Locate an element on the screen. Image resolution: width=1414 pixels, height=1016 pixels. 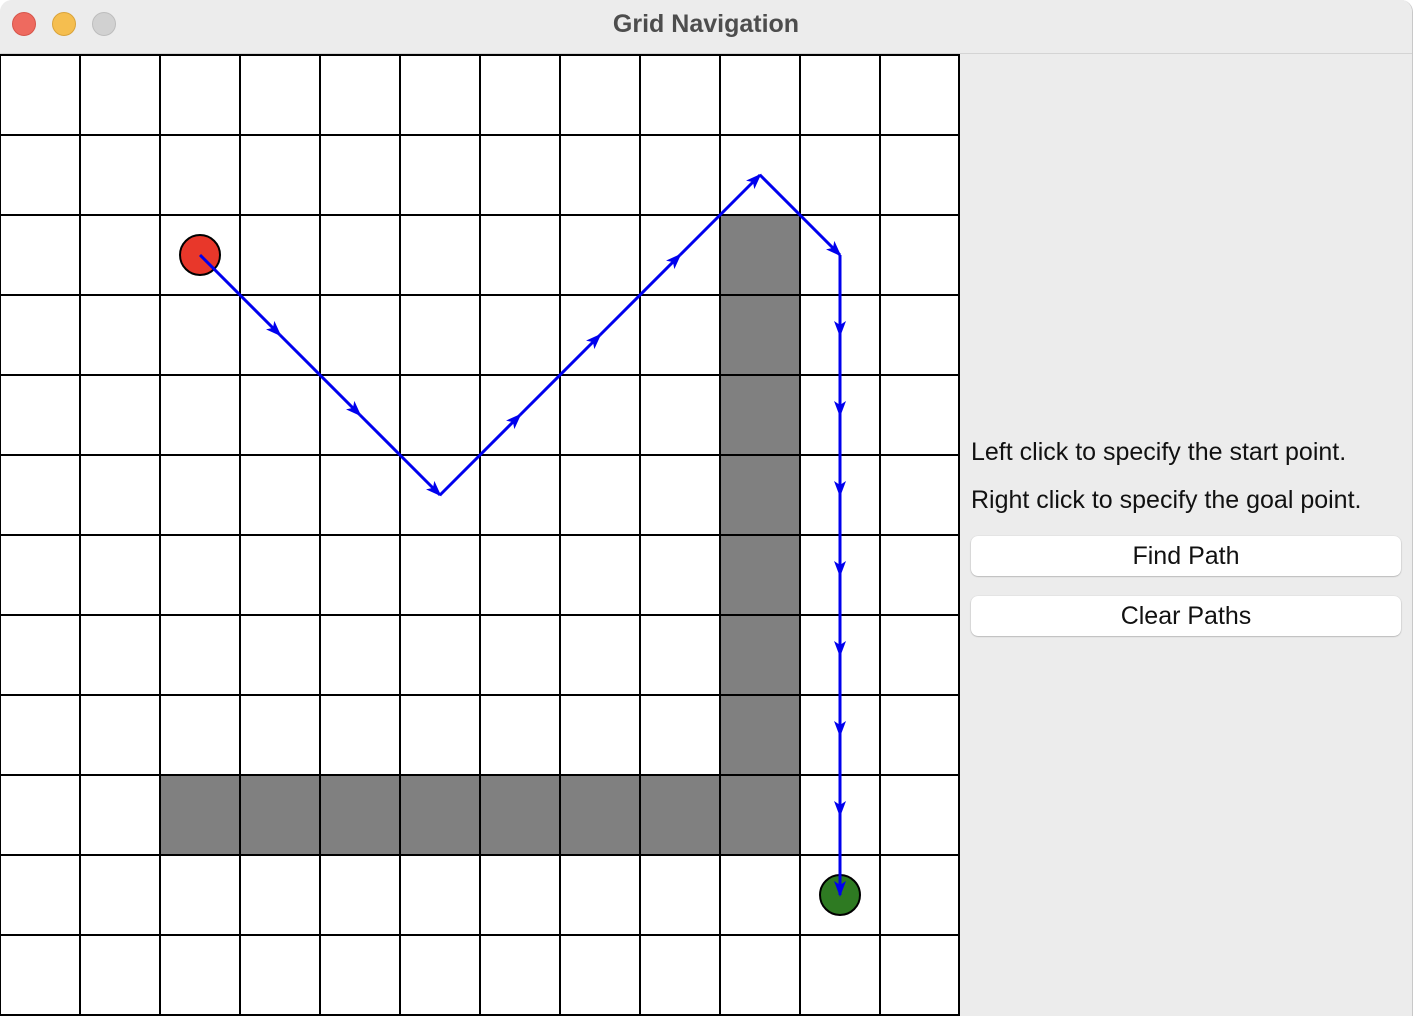
window-title: Grid Navigation is located at coordinates (706, 24).